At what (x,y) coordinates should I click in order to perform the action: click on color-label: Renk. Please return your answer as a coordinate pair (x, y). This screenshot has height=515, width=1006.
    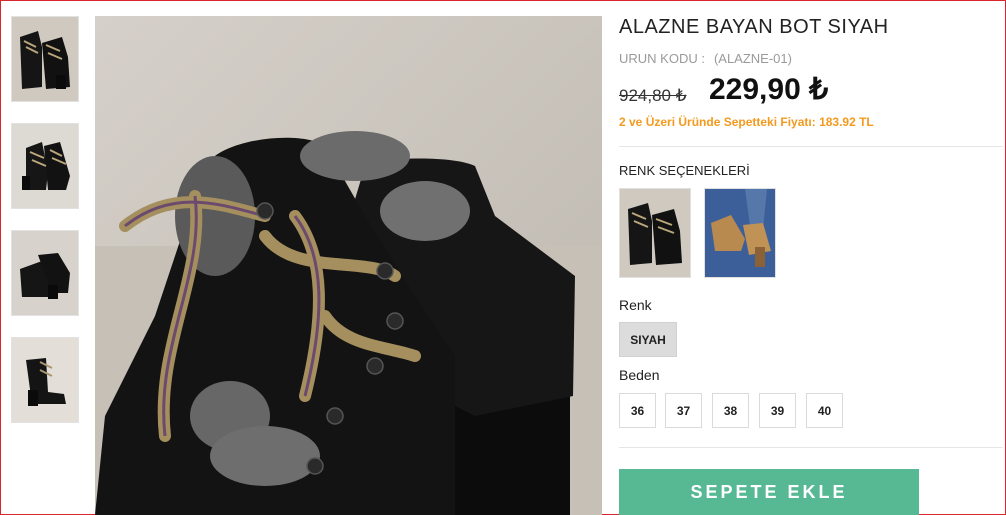
    Looking at the image, I should click on (635, 305).